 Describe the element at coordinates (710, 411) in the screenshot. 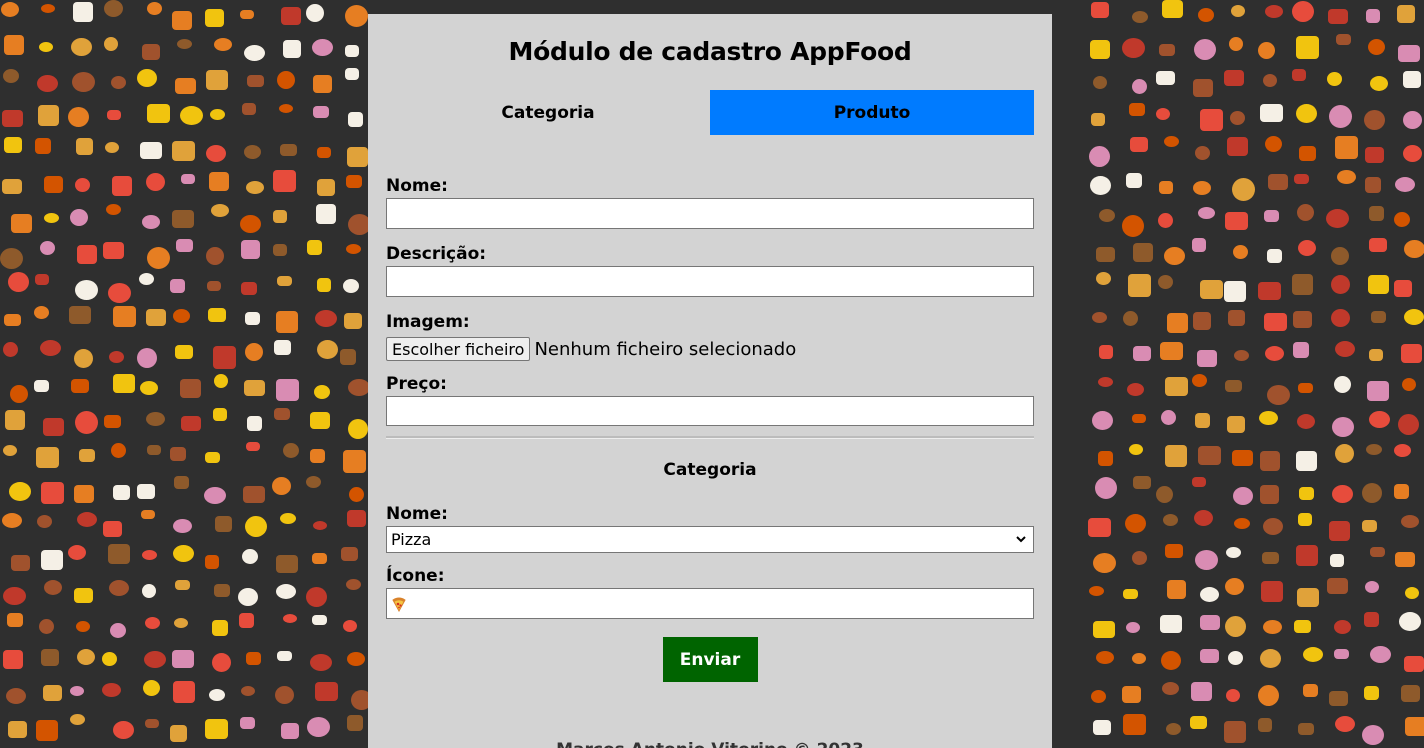

I see `preco-input` at that location.